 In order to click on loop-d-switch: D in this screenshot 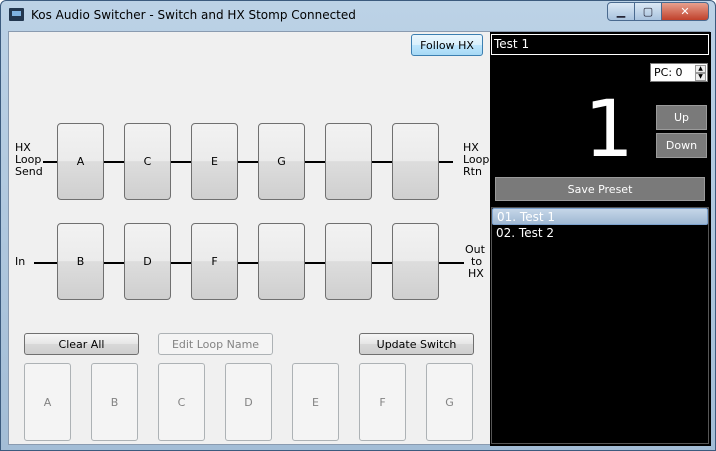, I will do `click(147, 261)`.